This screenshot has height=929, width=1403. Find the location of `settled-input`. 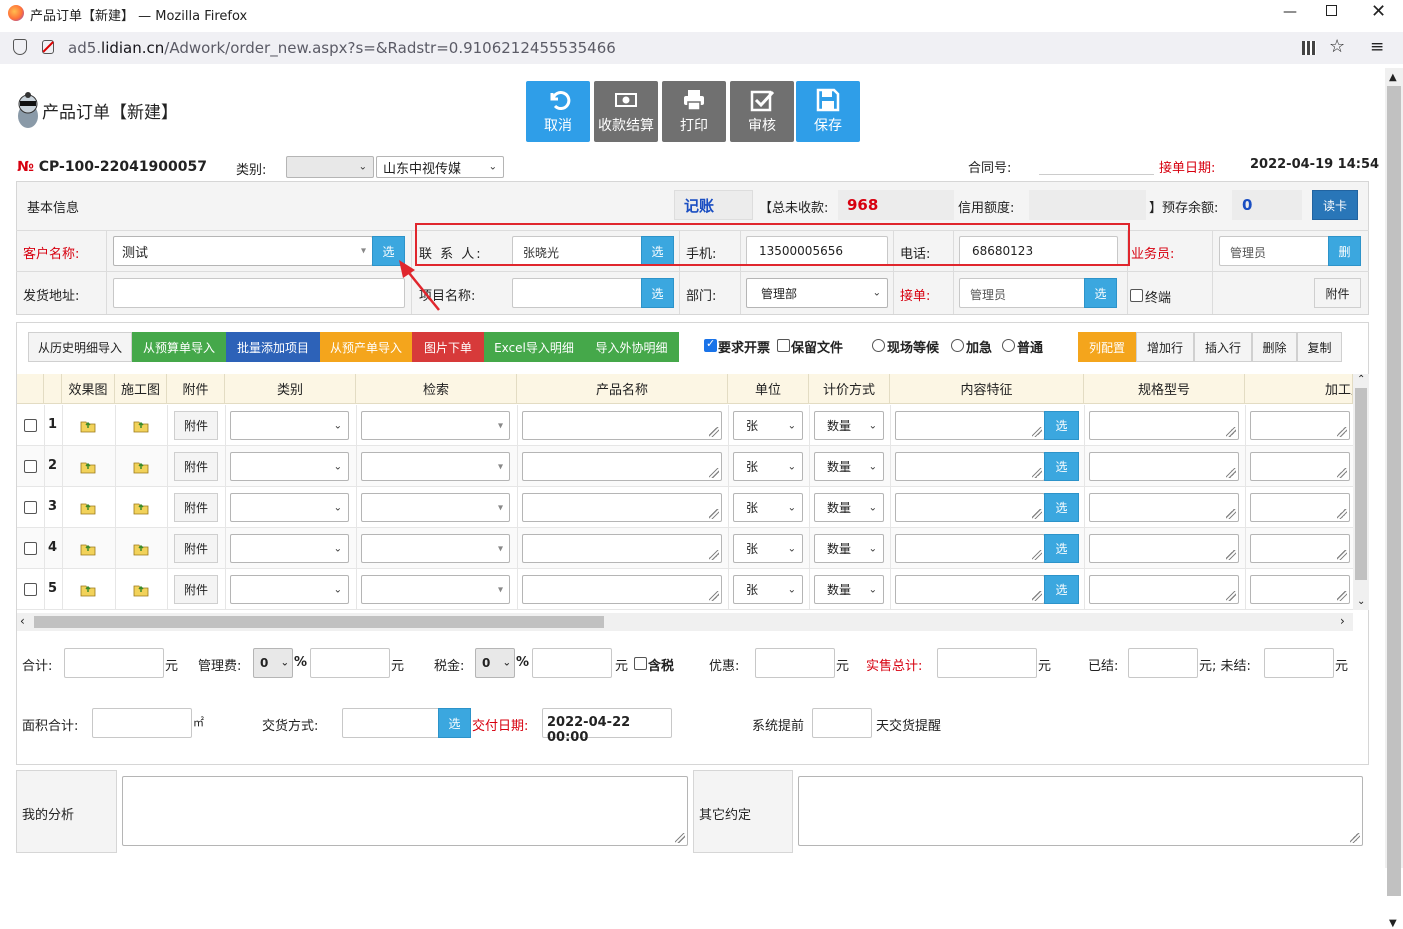

settled-input is located at coordinates (1163, 663).